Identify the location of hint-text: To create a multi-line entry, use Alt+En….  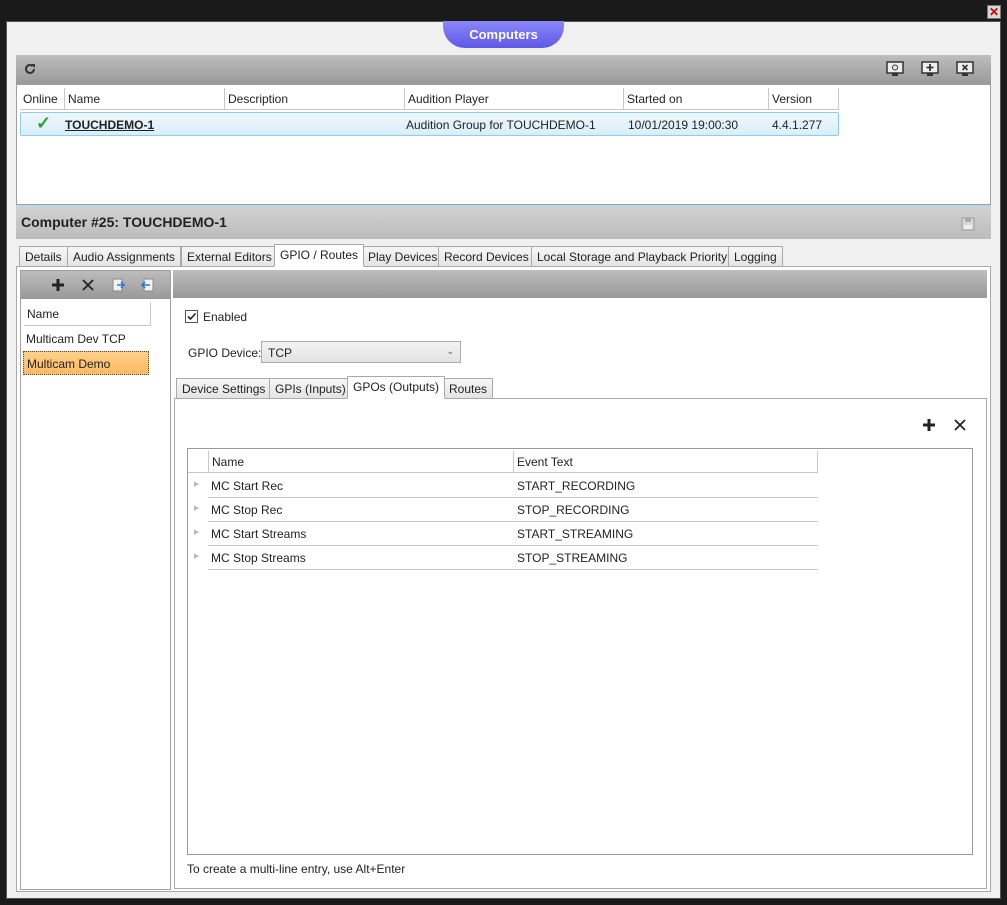
(296, 869).